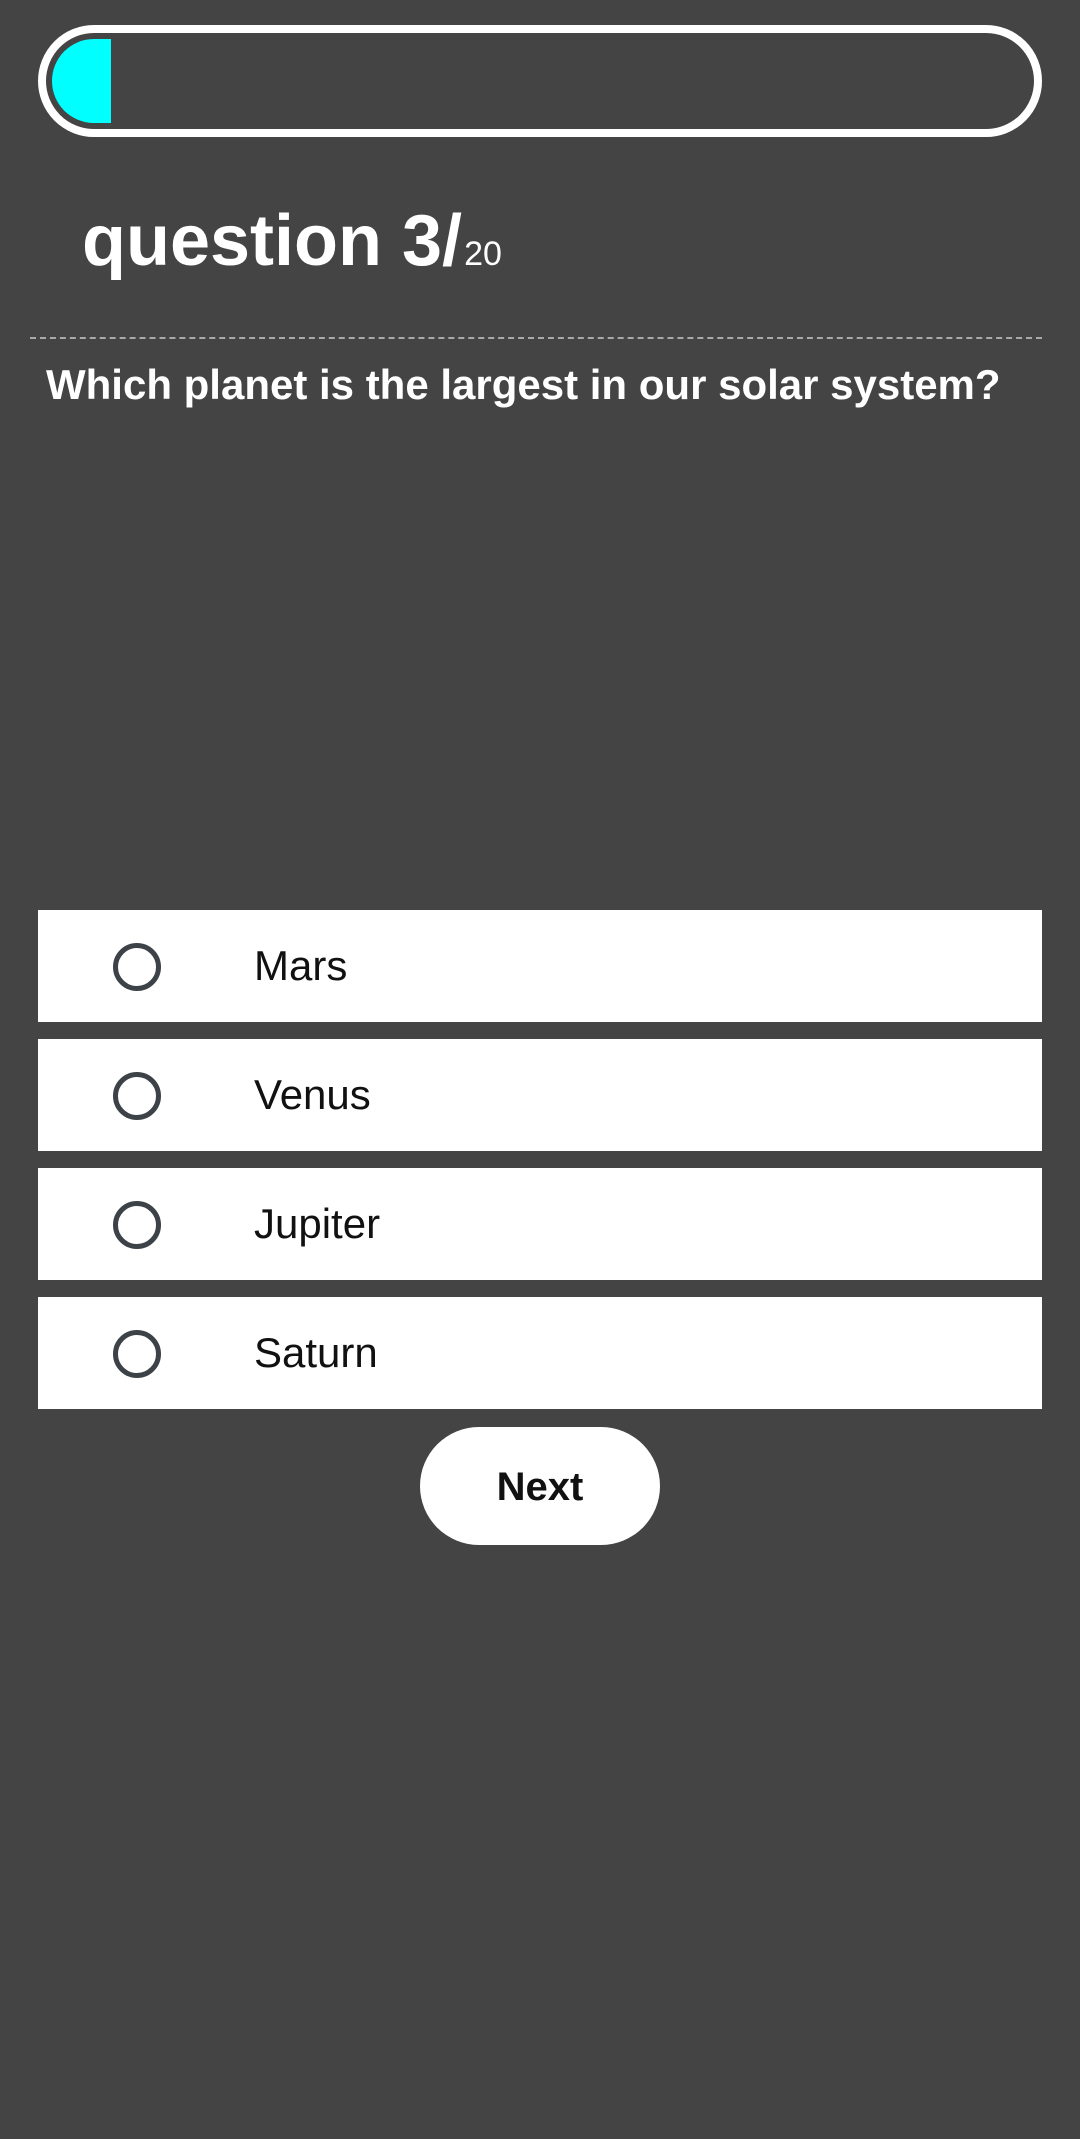  I want to click on question-counter-total: 20, so click(483, 254).